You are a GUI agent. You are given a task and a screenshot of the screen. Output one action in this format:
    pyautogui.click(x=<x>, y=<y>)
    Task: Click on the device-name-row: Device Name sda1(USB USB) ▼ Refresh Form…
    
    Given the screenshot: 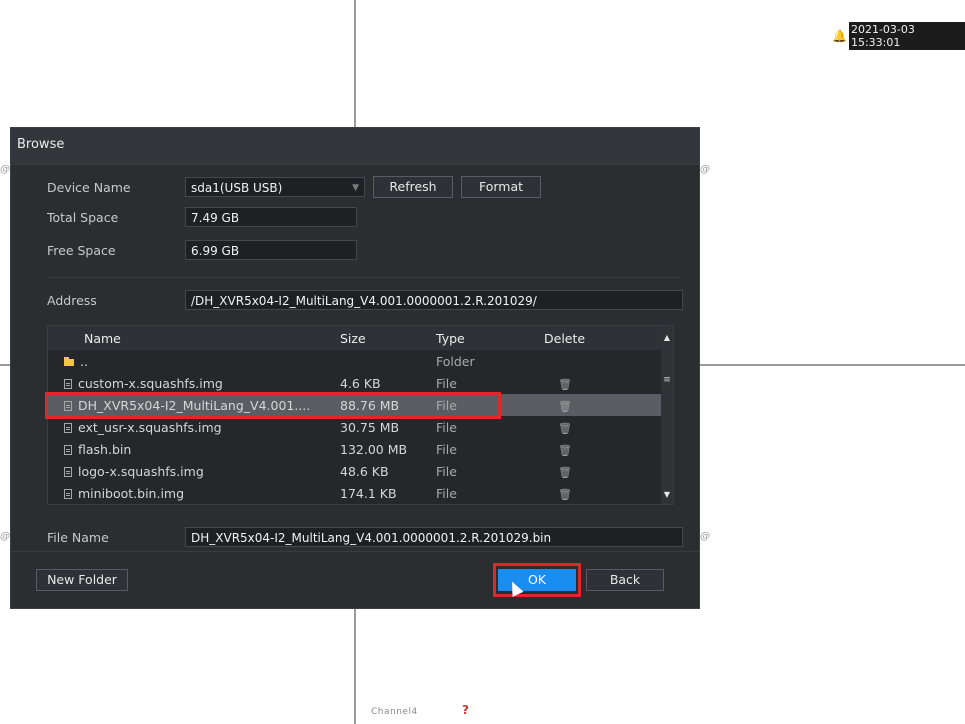 What is the action you would take?
    pyautogui.click(x=294, y=187)
    